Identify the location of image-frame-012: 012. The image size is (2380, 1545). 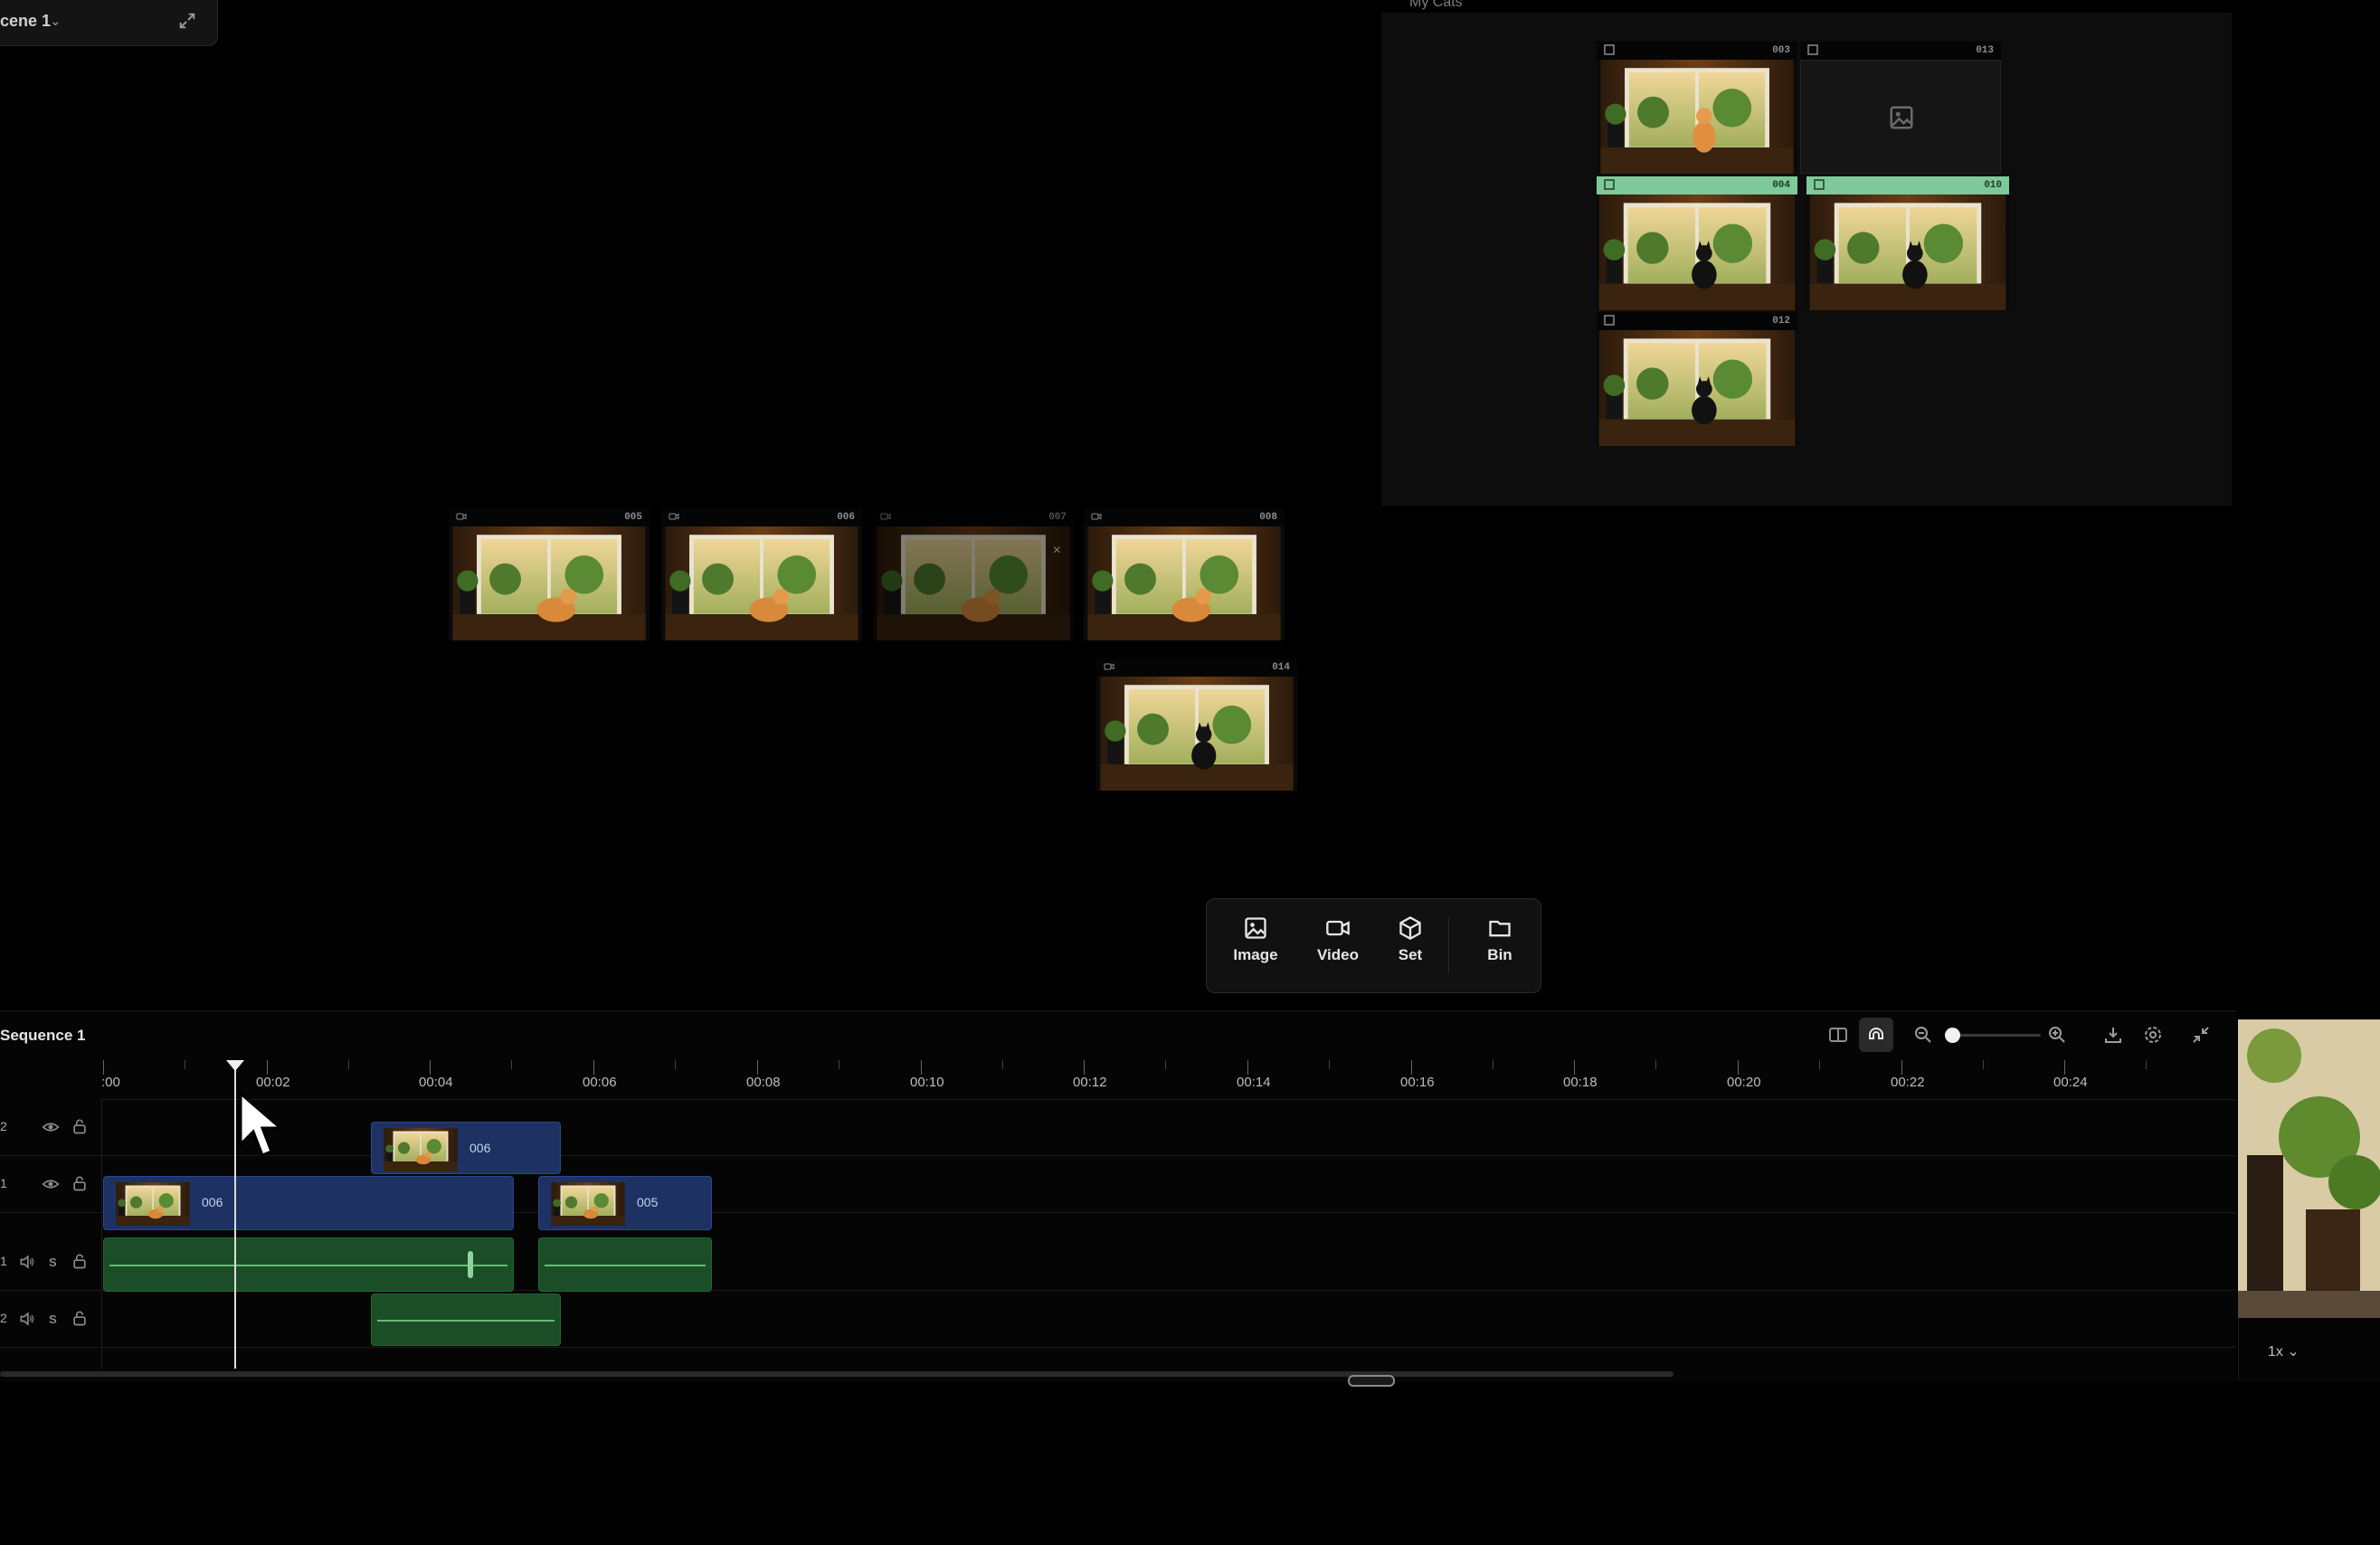
(1697, 379).